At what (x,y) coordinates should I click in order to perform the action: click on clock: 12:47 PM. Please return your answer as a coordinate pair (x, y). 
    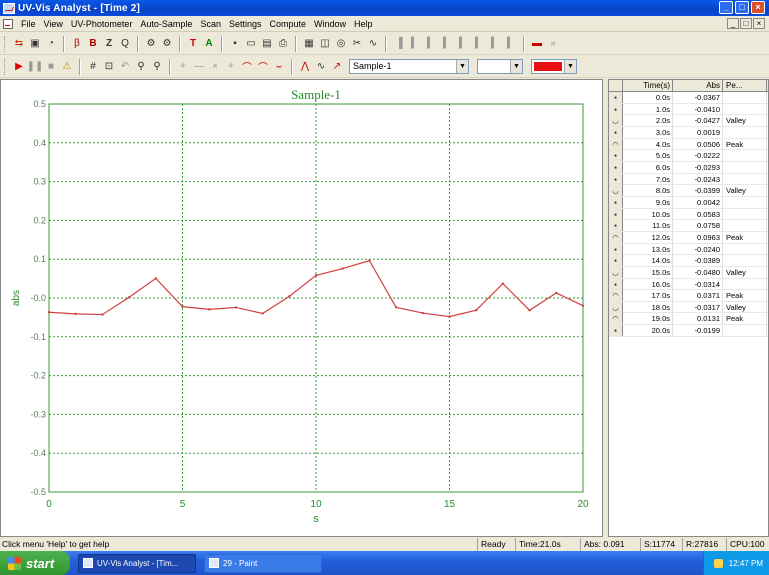
    Looking at the image, I should click on (746, 563).